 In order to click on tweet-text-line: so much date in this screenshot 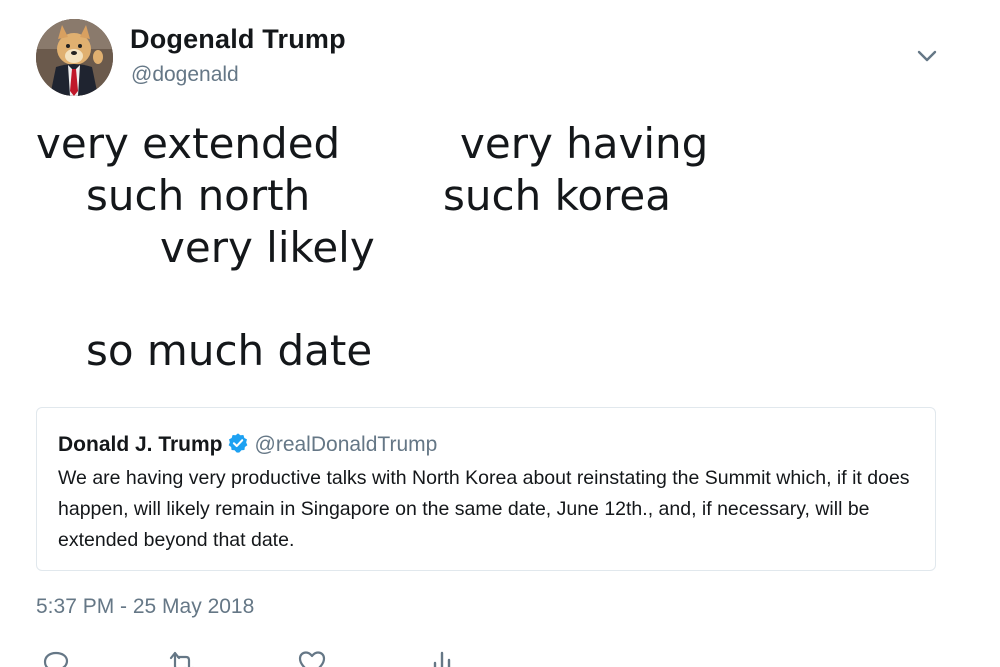, I will do `click(229, 350)`.